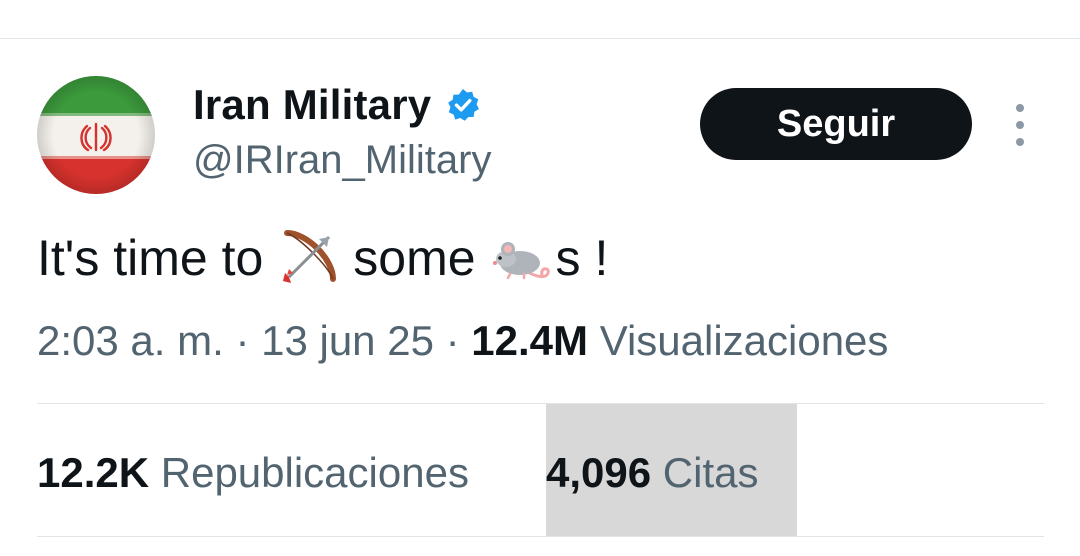 This screenshot has width=1080, height=556. What do you see at coordinates (414, 258) in the screenshot?
I see `tweet-text-part: some` at bounding box center [414, 258].